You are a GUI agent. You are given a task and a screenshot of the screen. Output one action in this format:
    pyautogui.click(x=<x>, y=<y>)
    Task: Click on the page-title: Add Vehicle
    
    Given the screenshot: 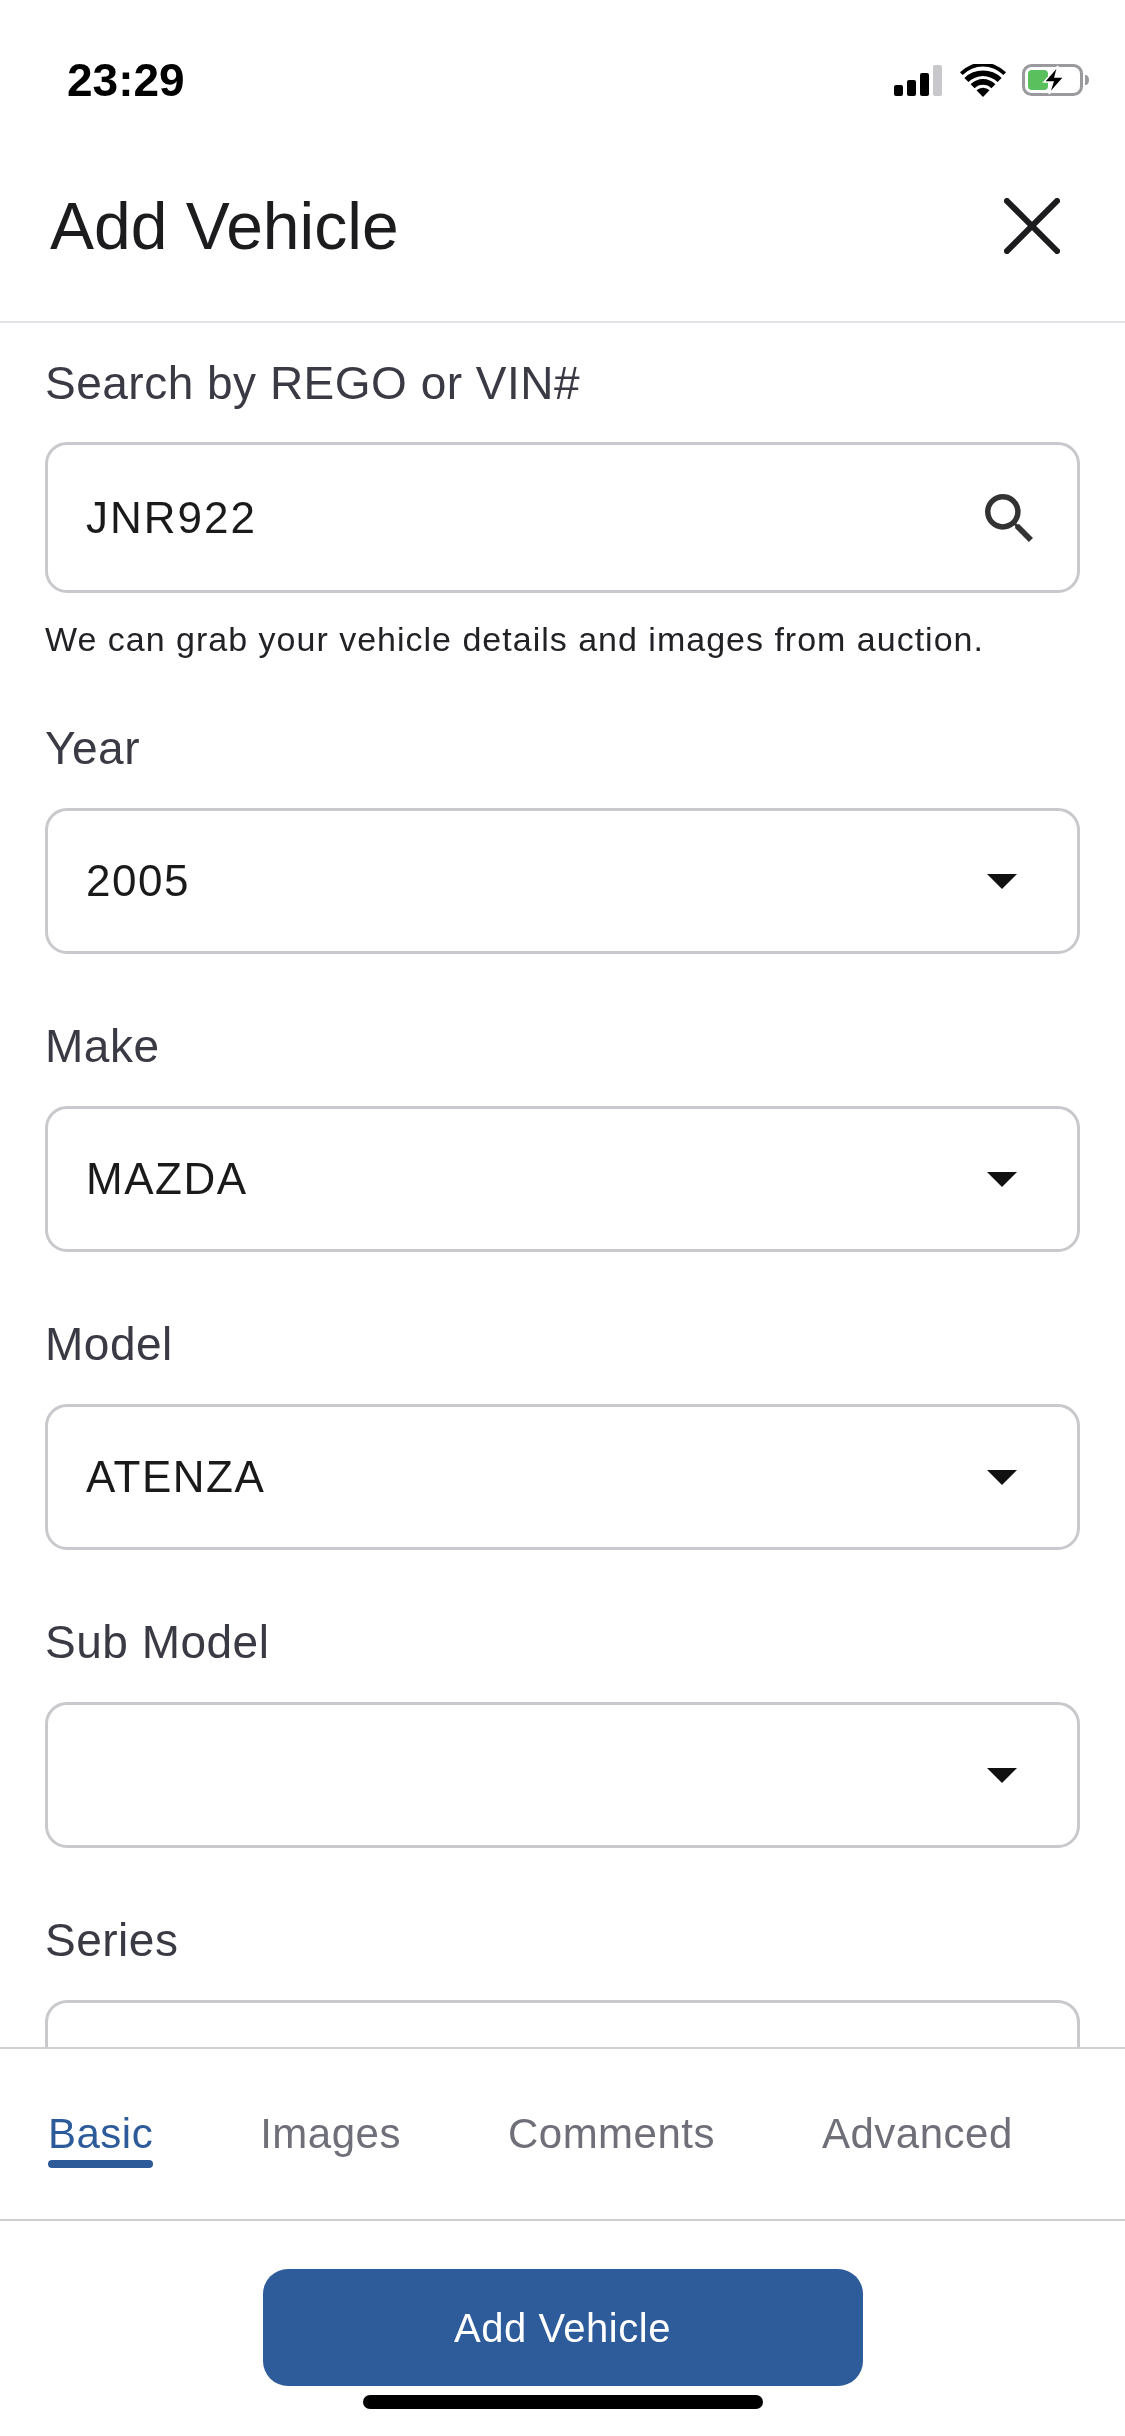 What is the action you would take?
    pyautogui.click(x=224, y=225)
    